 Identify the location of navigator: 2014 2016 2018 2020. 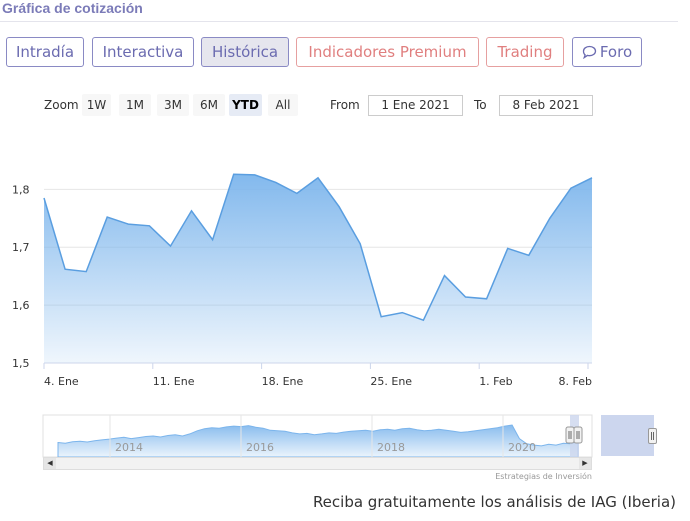
(317, 436).